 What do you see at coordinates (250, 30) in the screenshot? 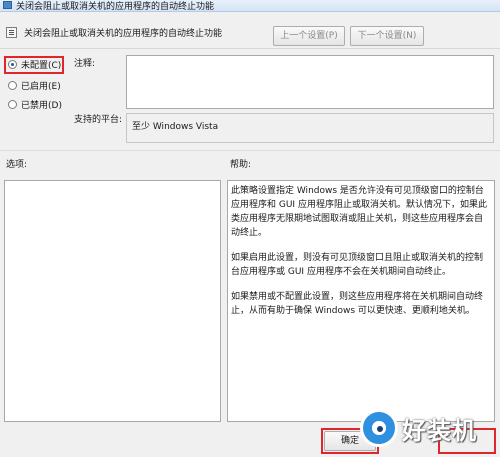
I see `setting-header: 关闭会阻止或取消关机的应用程序的自动终止功能 上一个设置(P) 下一个设置(N)` at bounding box center [250, 30].